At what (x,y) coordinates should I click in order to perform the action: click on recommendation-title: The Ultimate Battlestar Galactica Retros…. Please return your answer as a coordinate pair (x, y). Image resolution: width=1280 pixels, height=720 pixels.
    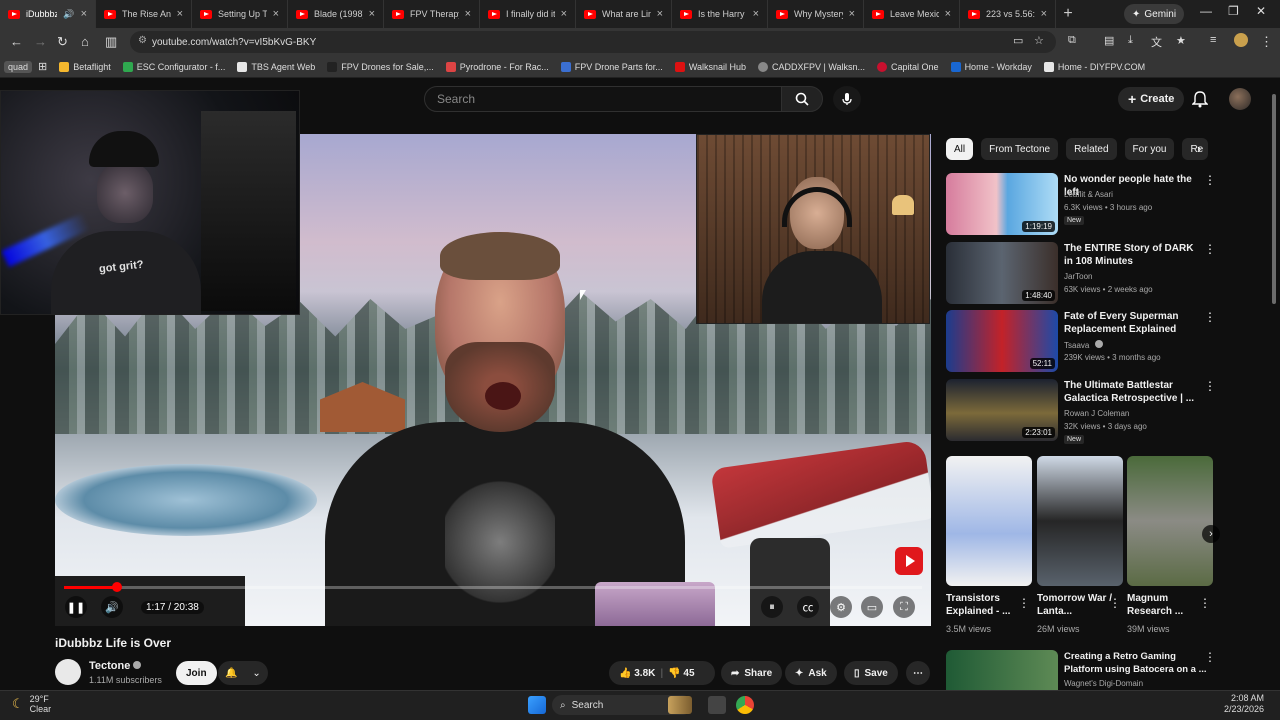
    Looking at the image, I should click on (1134, 392).